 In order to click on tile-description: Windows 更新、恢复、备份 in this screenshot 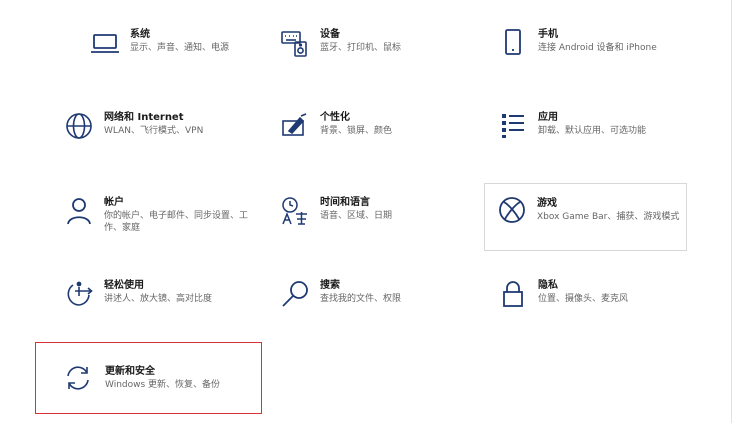, I will do `click(163, 385)`.